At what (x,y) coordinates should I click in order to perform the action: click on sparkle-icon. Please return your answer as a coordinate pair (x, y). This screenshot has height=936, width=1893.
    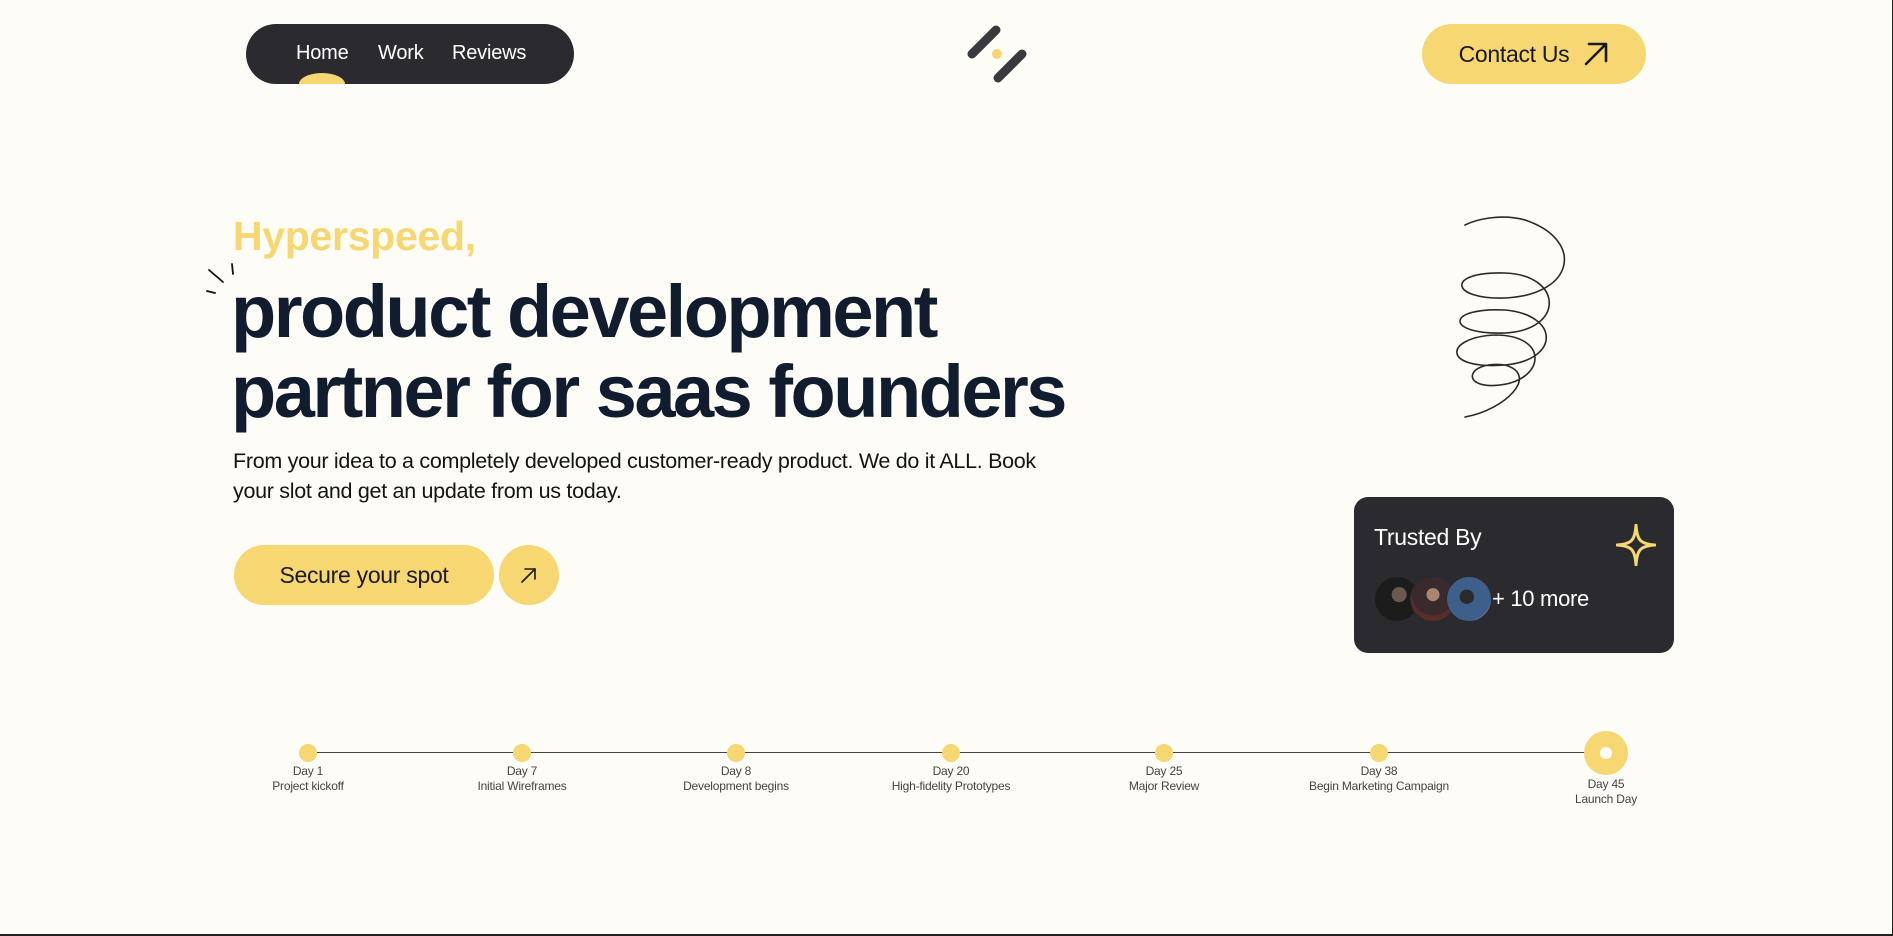
    Looking at the image, I should click on (1636, 545).